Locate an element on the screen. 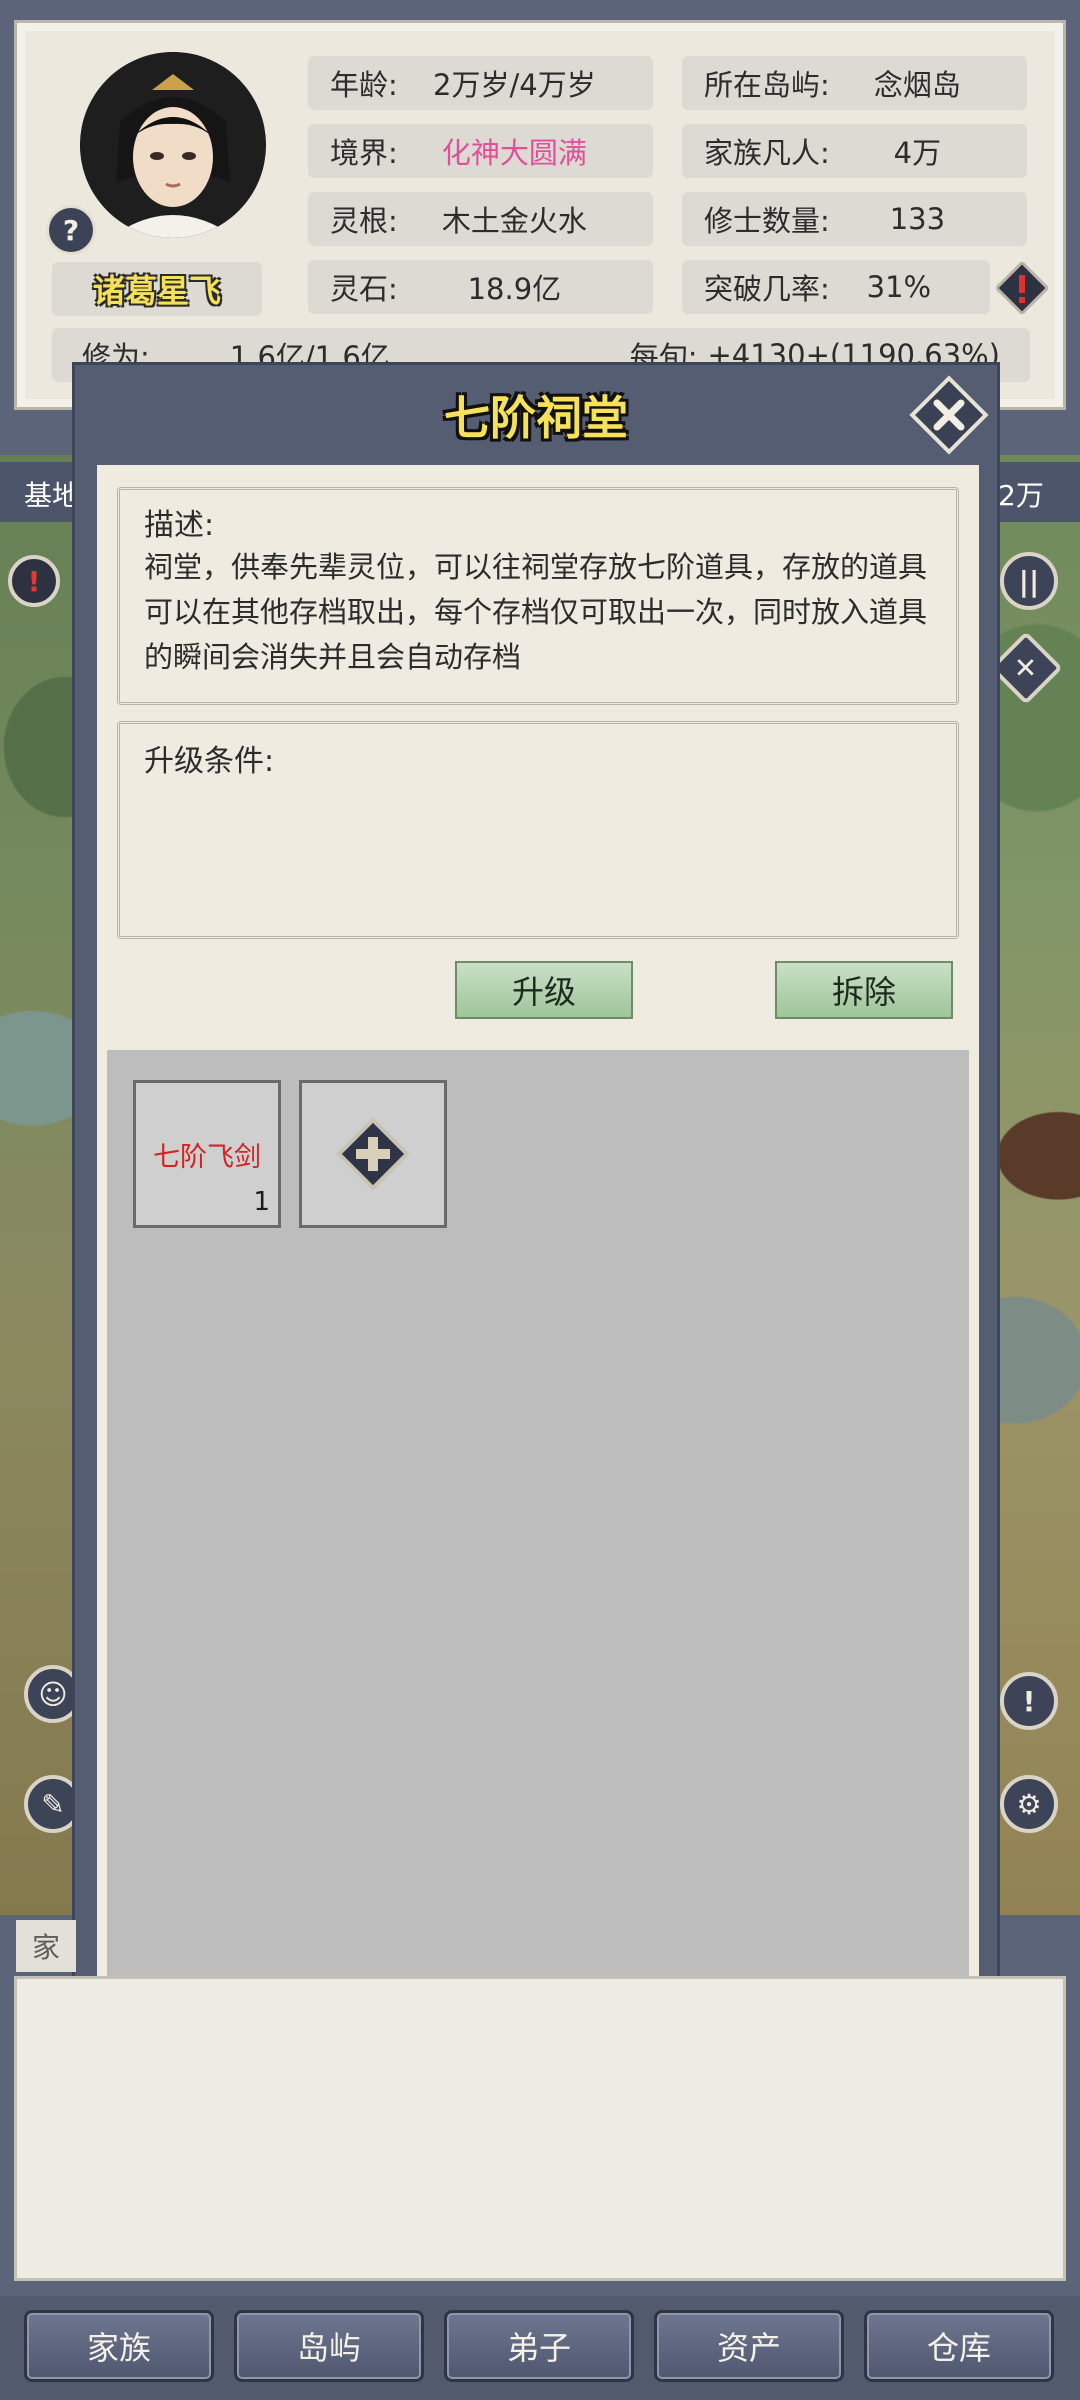  spirit-root-label: 灵根: is located at coordinates (364, 221).